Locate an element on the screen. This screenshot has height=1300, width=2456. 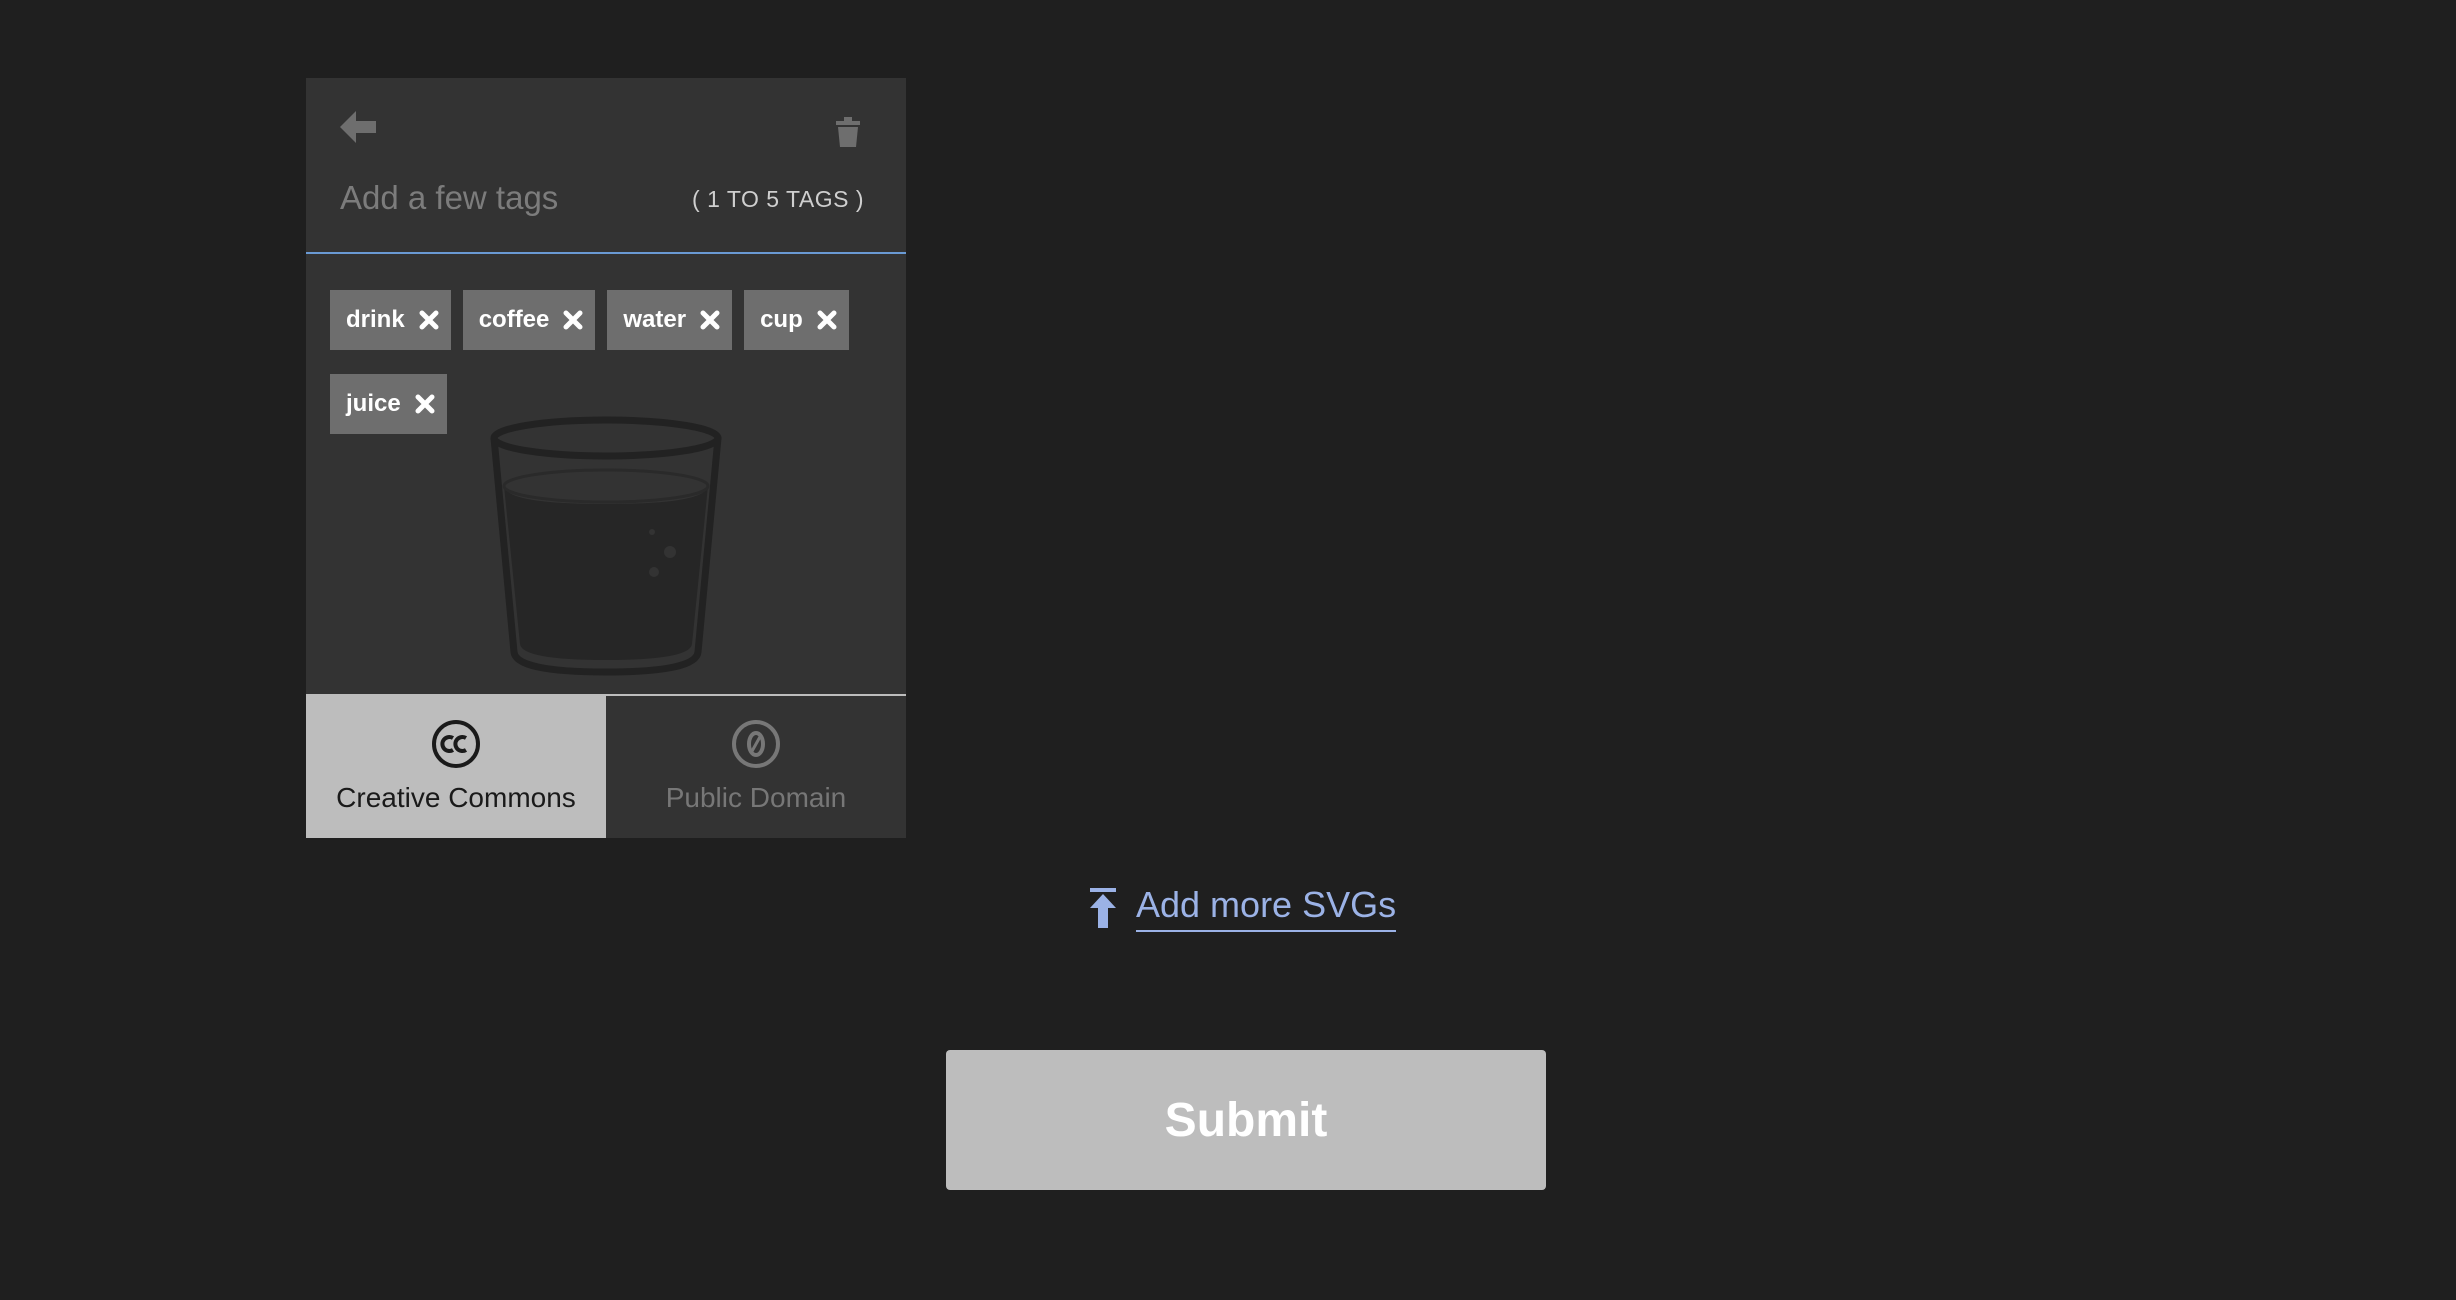
back-button is located at coordinates (358, 127).